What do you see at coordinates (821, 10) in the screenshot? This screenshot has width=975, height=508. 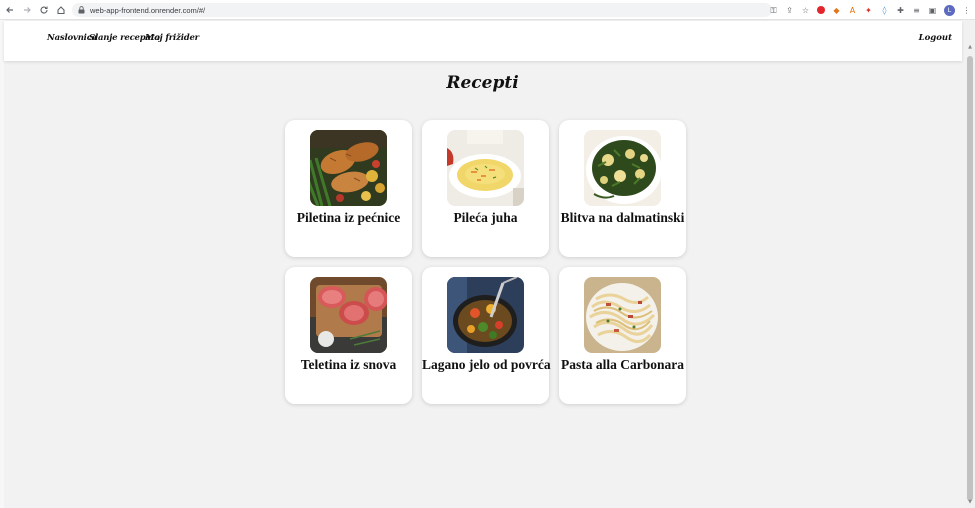 I see `opera-extension-icon` at bounding box center [821, 10].